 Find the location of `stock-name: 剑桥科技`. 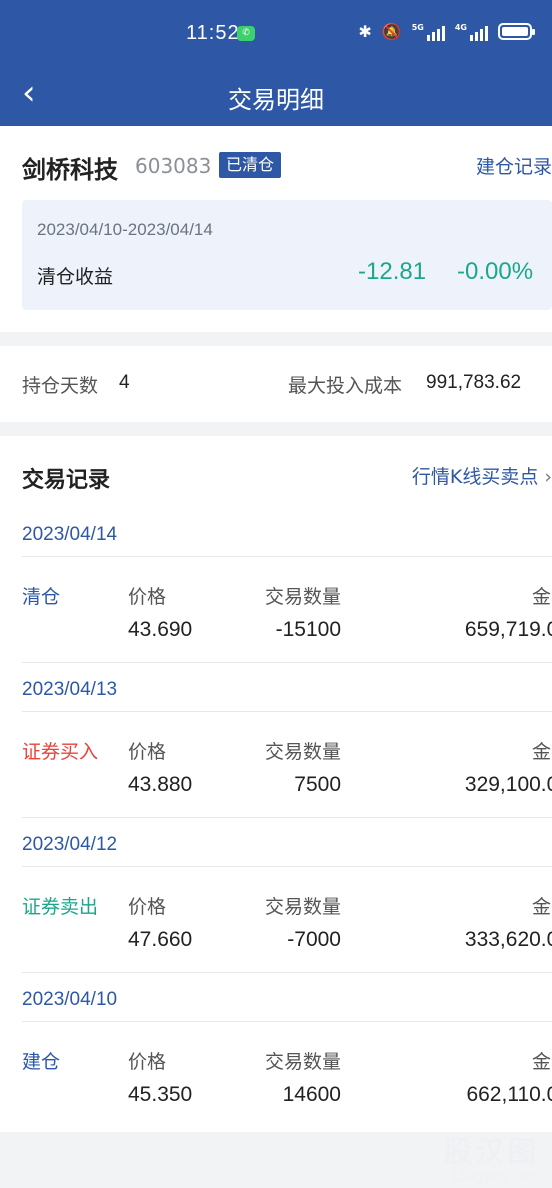

stock-name: 剑桥科技 is located at coordinates (70, 170).